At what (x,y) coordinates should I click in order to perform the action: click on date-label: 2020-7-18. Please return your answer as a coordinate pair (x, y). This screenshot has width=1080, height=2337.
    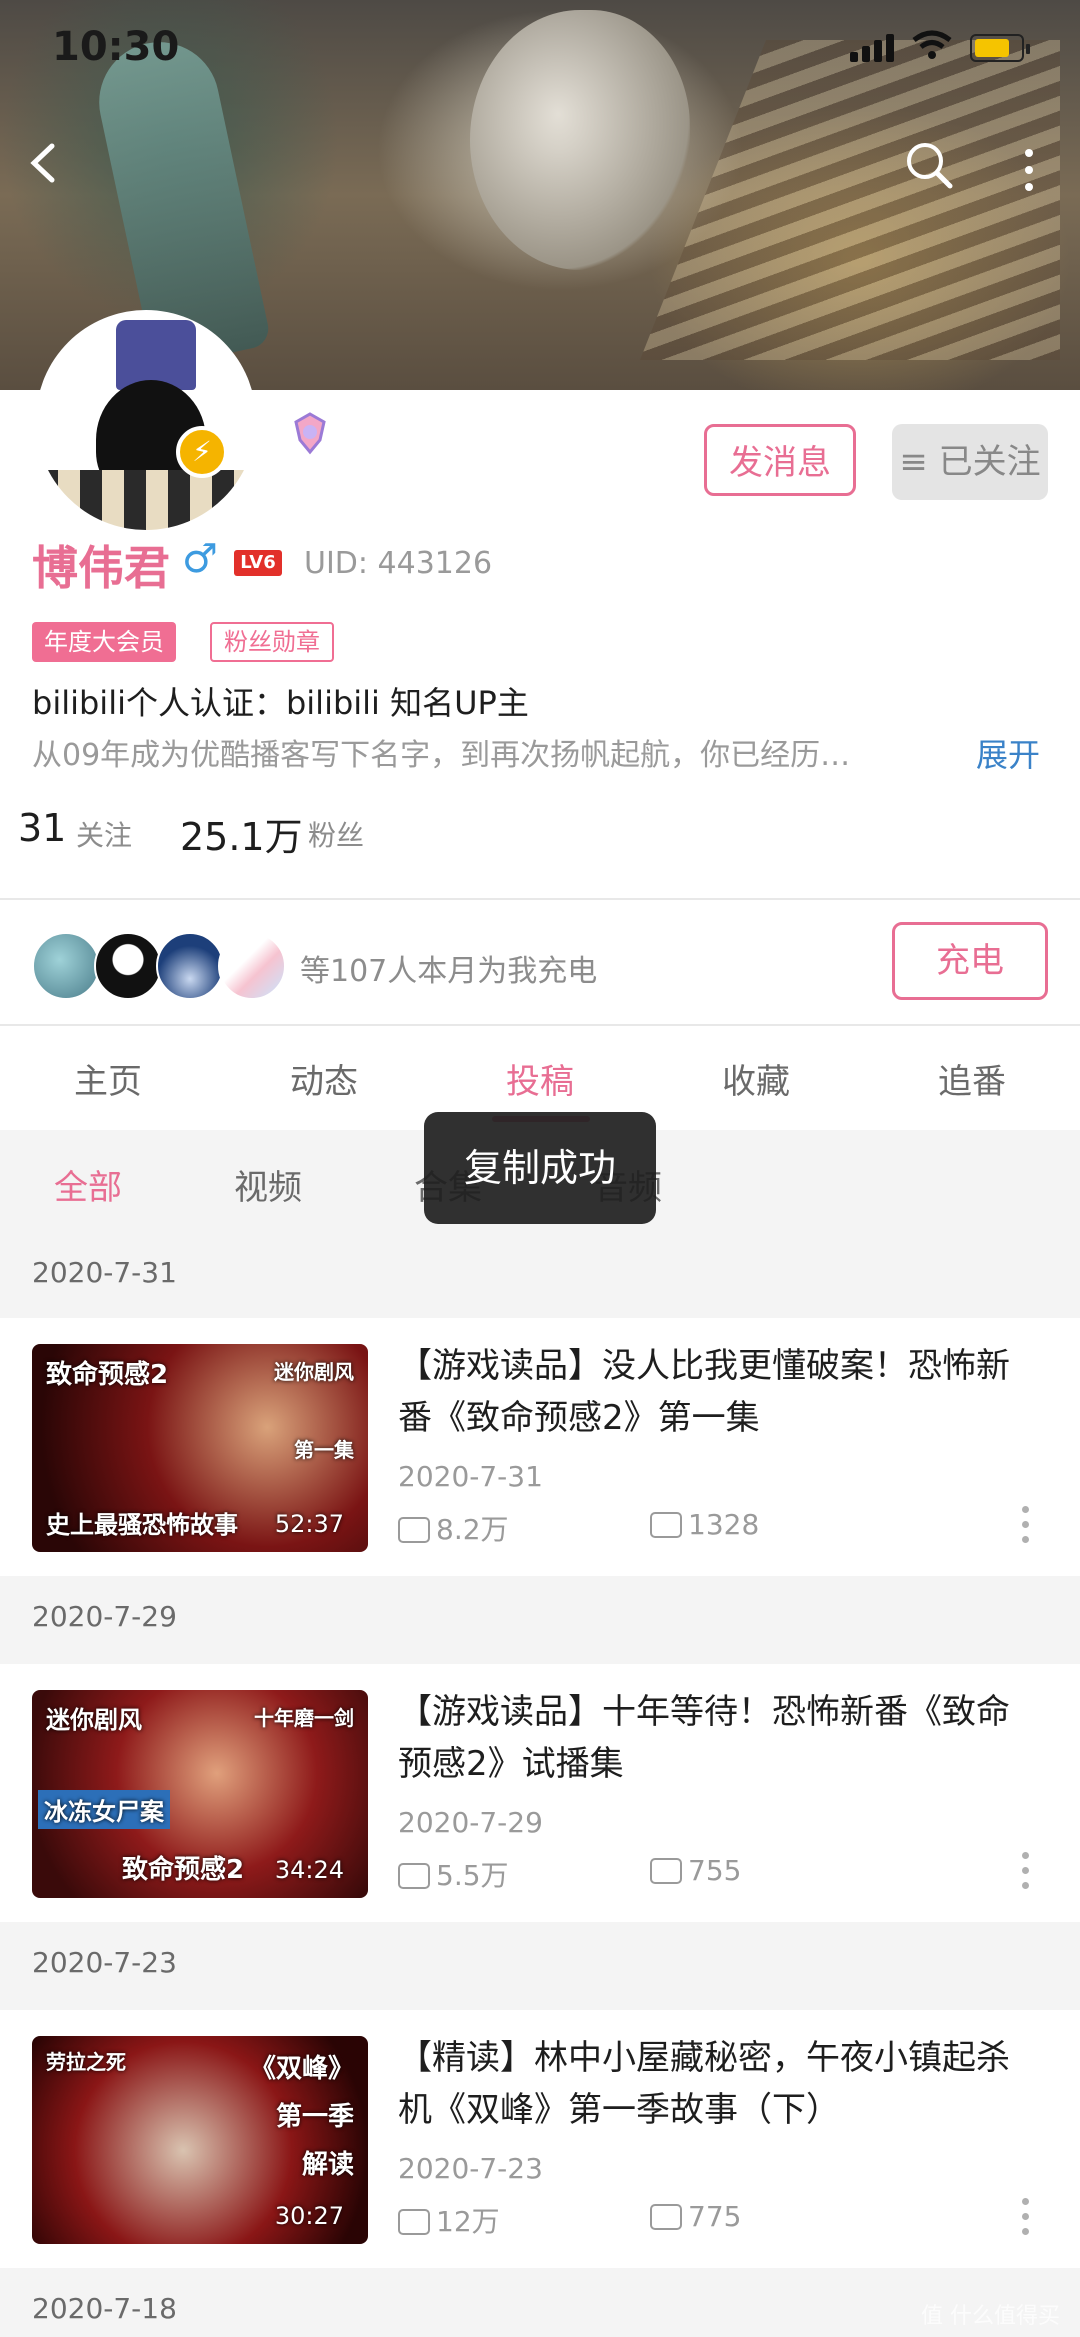
    Looking at the image, I should click on (104, 2308).